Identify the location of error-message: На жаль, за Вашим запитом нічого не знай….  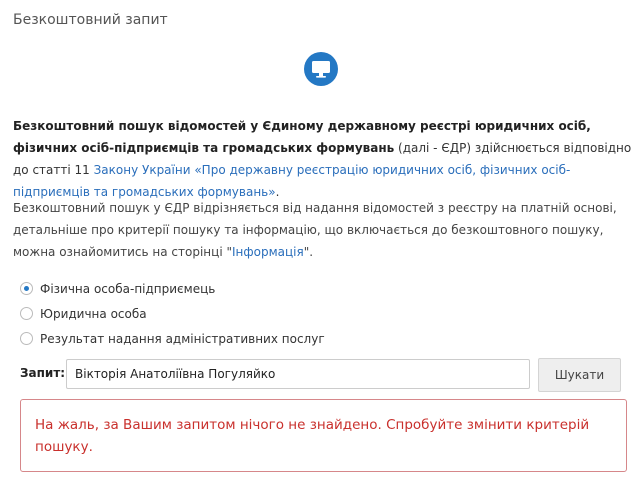
(312, 436).